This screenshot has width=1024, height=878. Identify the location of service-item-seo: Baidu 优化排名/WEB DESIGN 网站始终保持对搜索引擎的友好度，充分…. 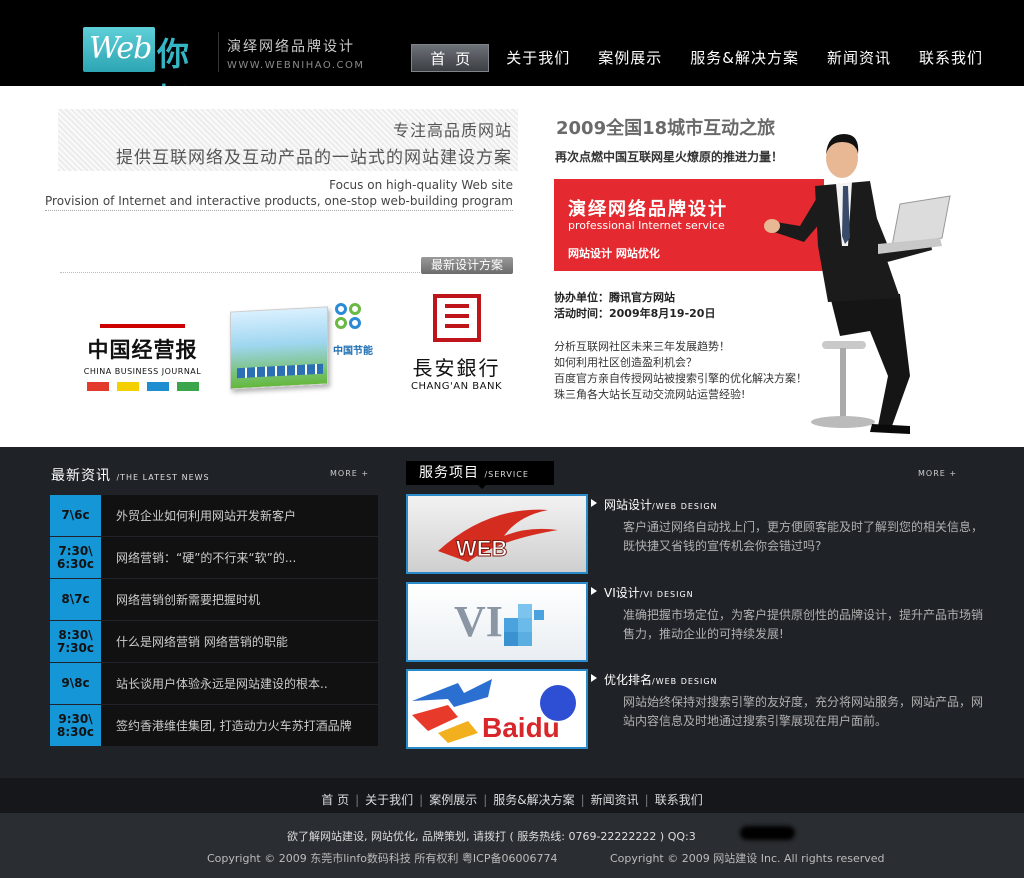
(699, 709).